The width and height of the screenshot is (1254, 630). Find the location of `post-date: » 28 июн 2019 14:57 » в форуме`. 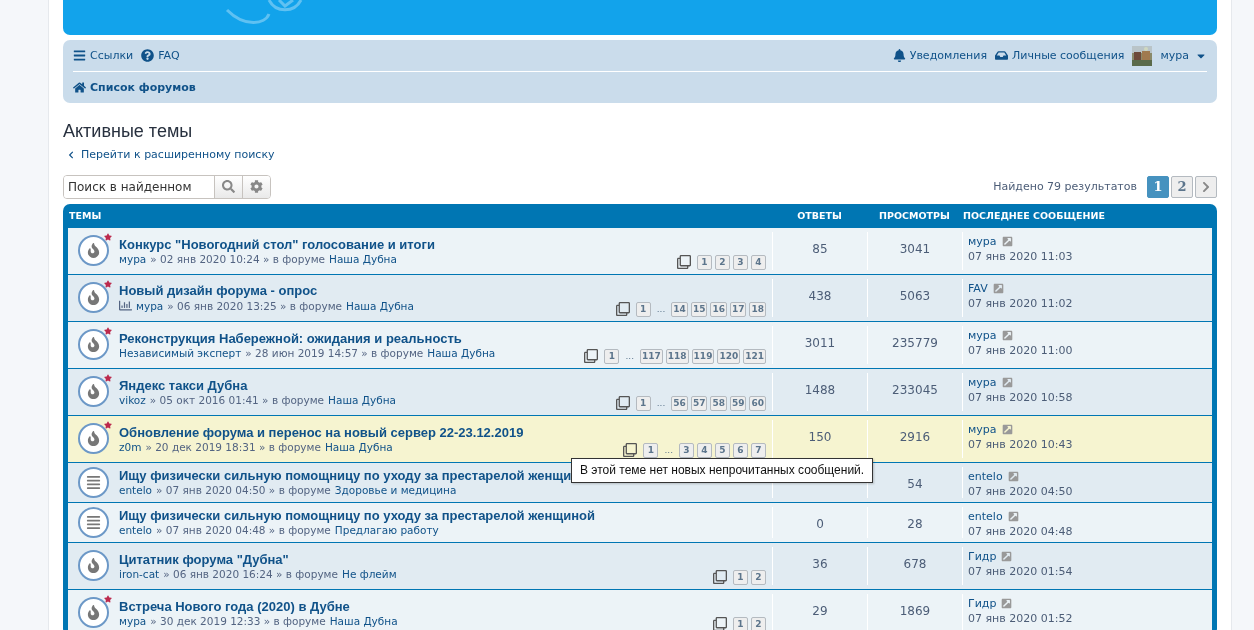

post-date: » 28 июн 2019 14:57 » в форуме is located at coordinates (334, 352).